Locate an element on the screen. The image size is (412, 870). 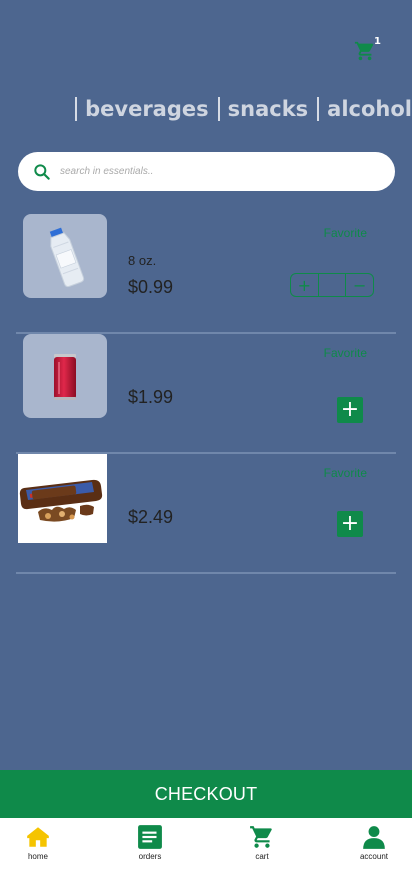
increase-button: + is located at coordinates (304, 285).